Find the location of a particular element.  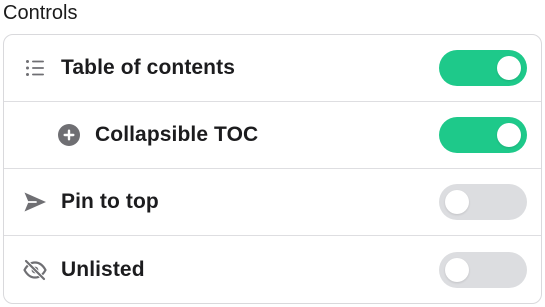

collapsible-toc-toggle is located at coordinates (483, 135).